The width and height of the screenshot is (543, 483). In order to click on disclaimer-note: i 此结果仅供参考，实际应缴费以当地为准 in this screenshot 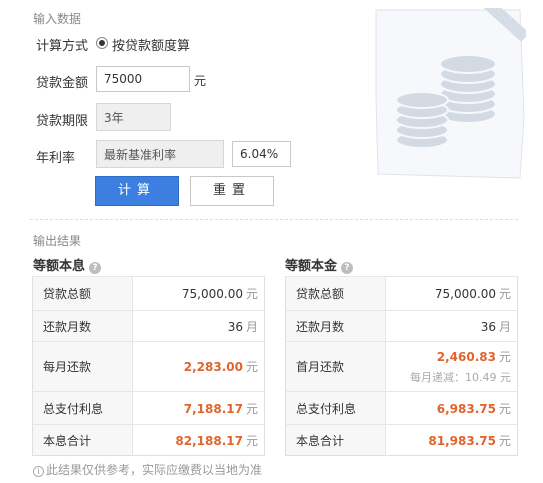, I will do `click(147, 469)`.